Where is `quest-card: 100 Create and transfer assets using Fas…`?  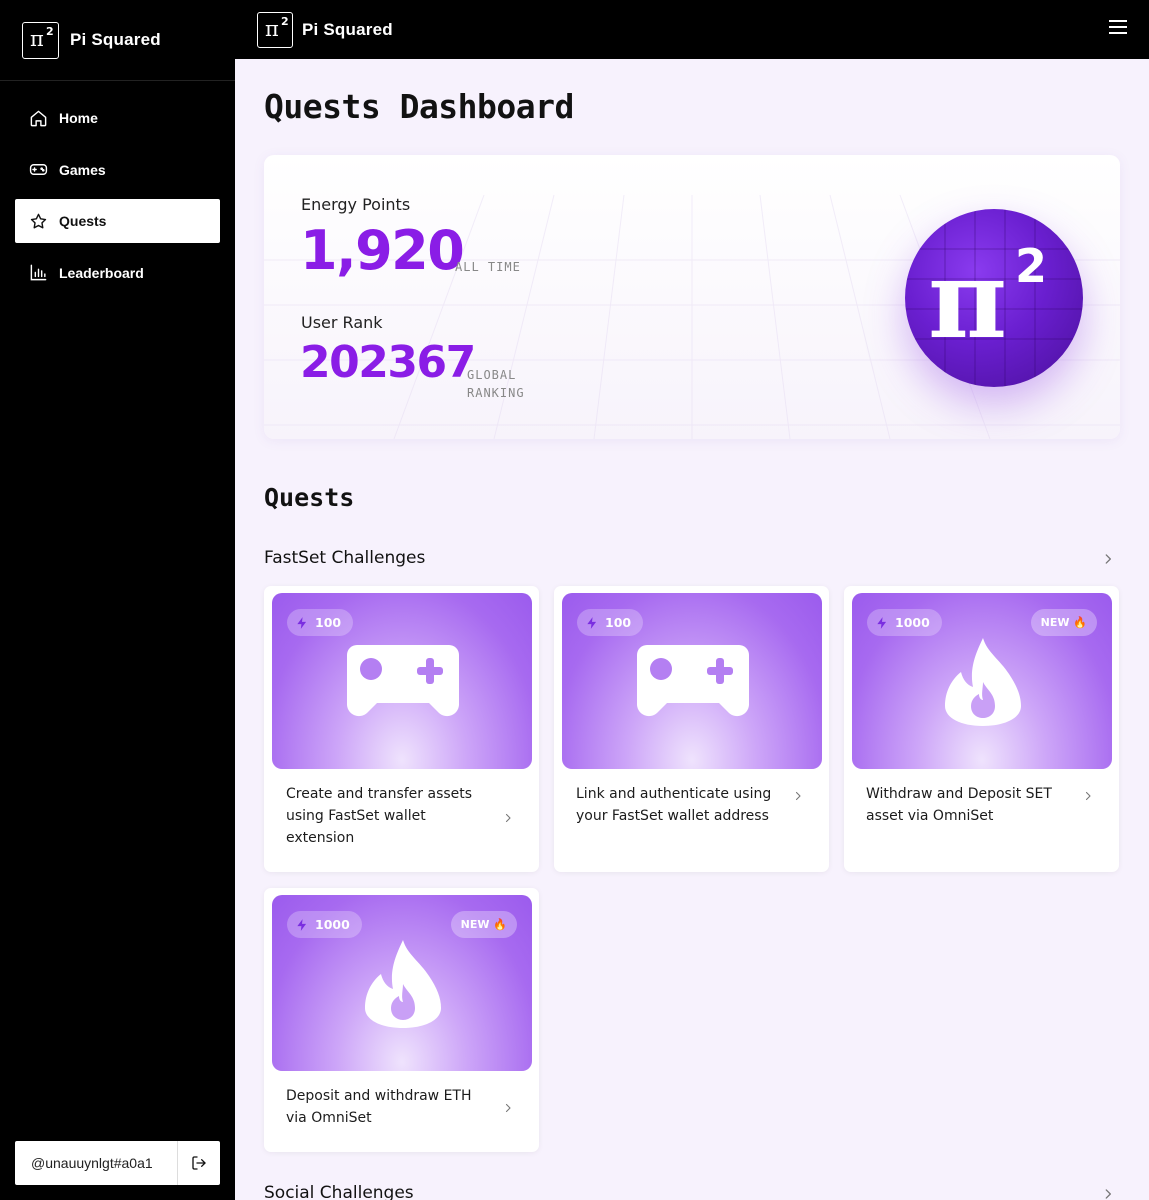 quest-card: 100 Create and transfer assets using Fas… is located at coordinates (401, 729).